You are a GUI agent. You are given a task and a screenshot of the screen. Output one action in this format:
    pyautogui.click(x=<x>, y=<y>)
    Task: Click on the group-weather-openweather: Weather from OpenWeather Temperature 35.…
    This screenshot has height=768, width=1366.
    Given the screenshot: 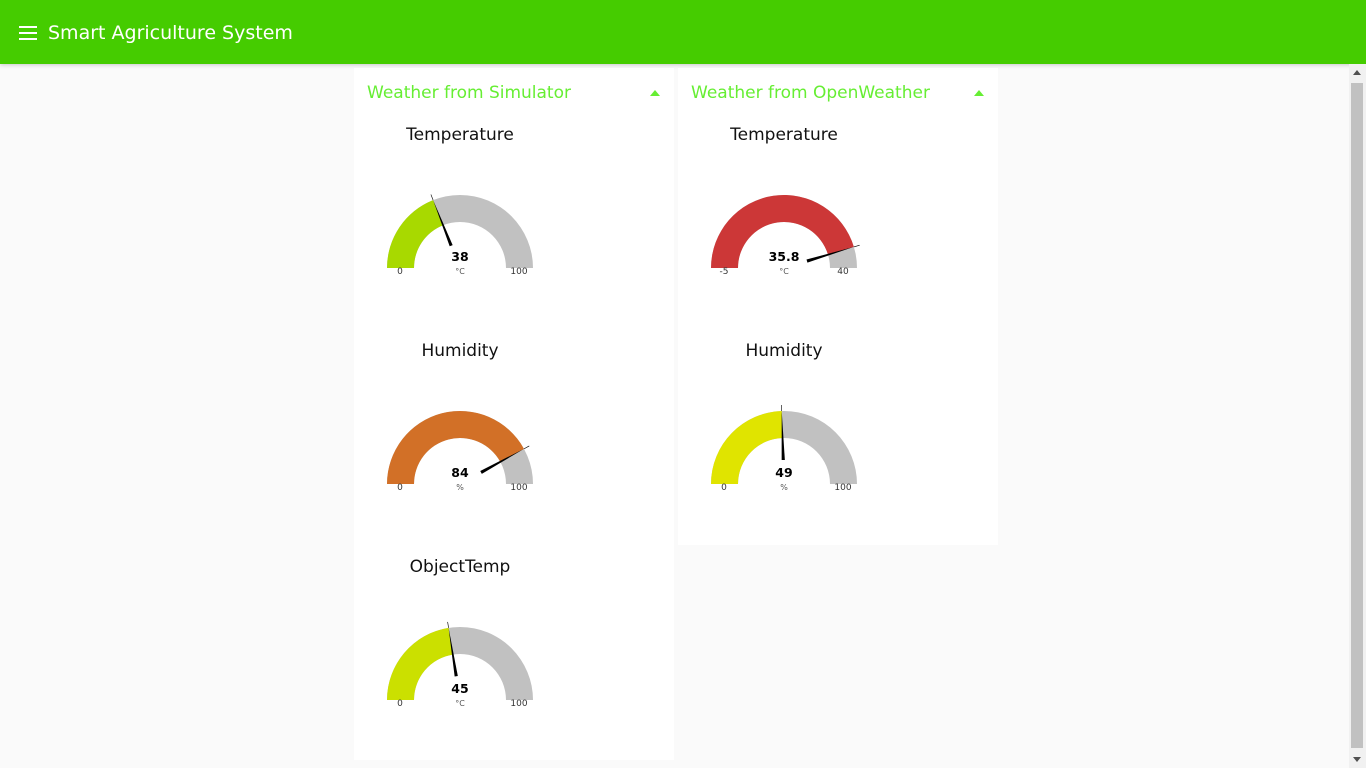 What is the action you would take?
    pyautogui.click(x=838, y=306)
    